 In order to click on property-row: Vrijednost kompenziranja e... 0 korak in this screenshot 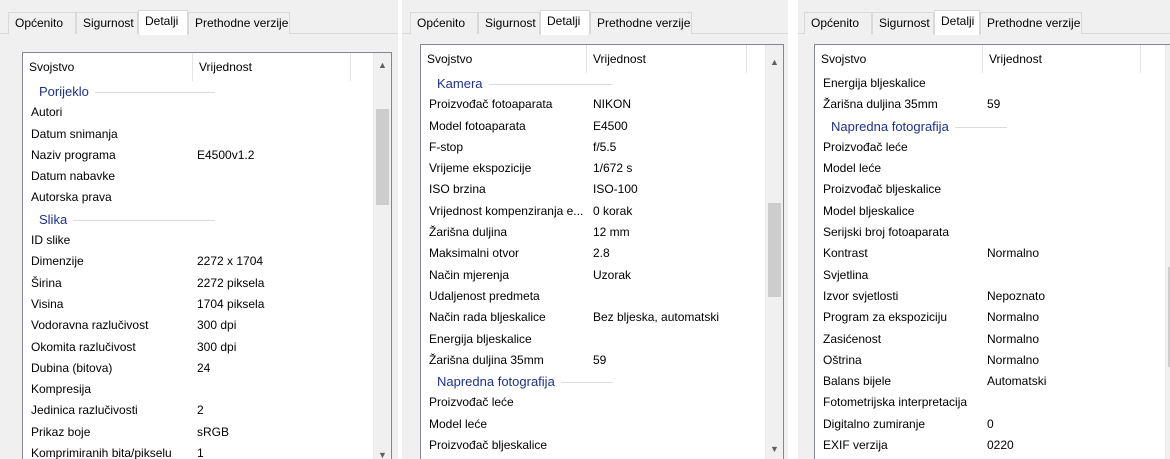, I will do `click(593, 211)`.